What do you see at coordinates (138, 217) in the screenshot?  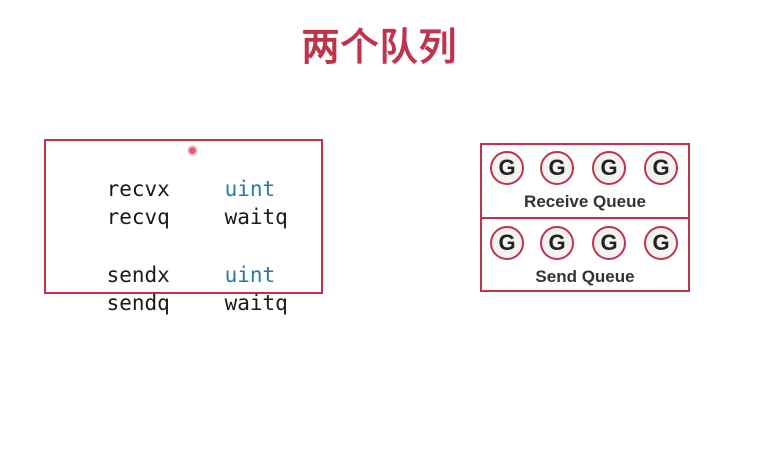 I see `field-name: recvq` at bounding box center [138, 217].